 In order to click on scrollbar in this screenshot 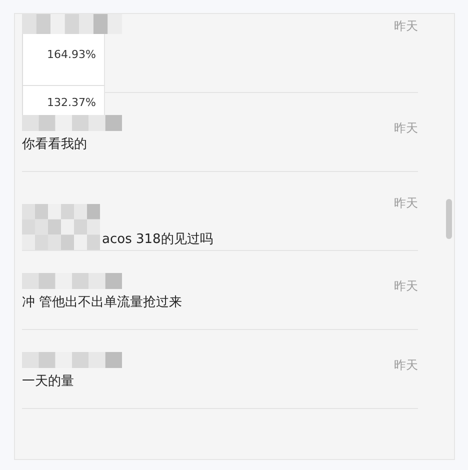, I will do `click(449, 219)`.